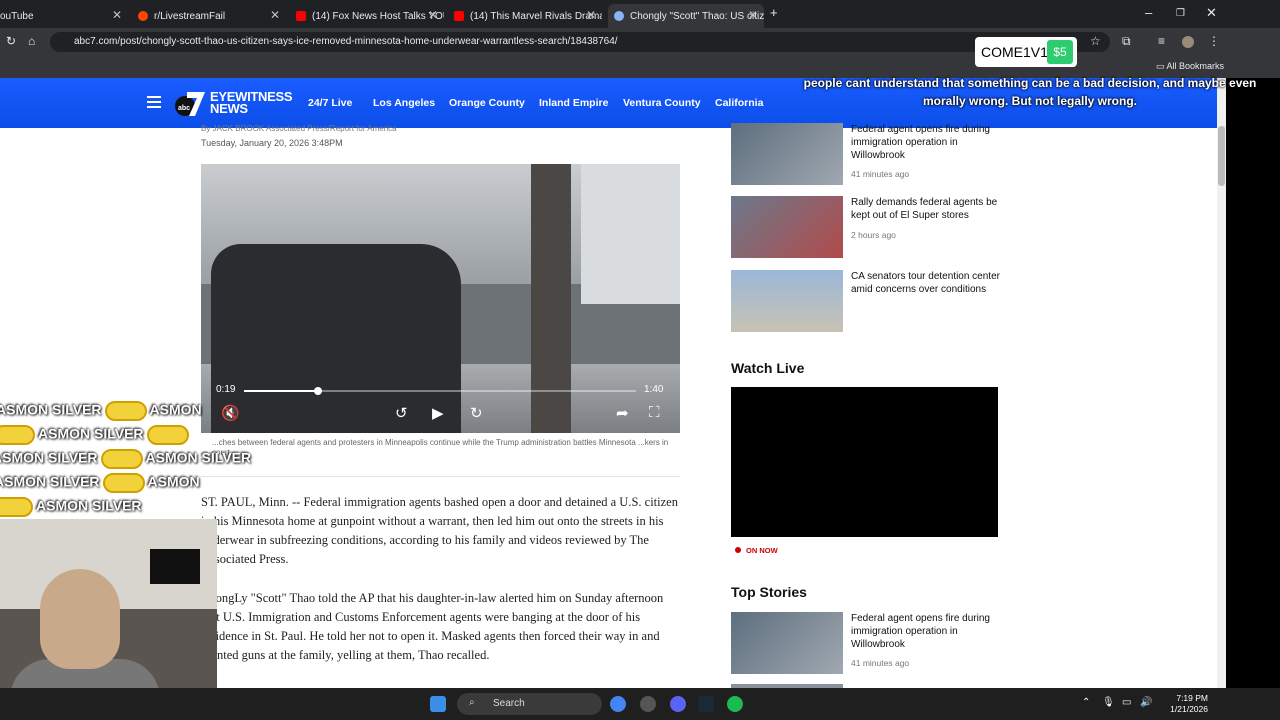 The height and width of the screenshot is (720, 1280). I want to click on tab-livestreamfail: r/LivestreamFail ✕, so click(210, 16).